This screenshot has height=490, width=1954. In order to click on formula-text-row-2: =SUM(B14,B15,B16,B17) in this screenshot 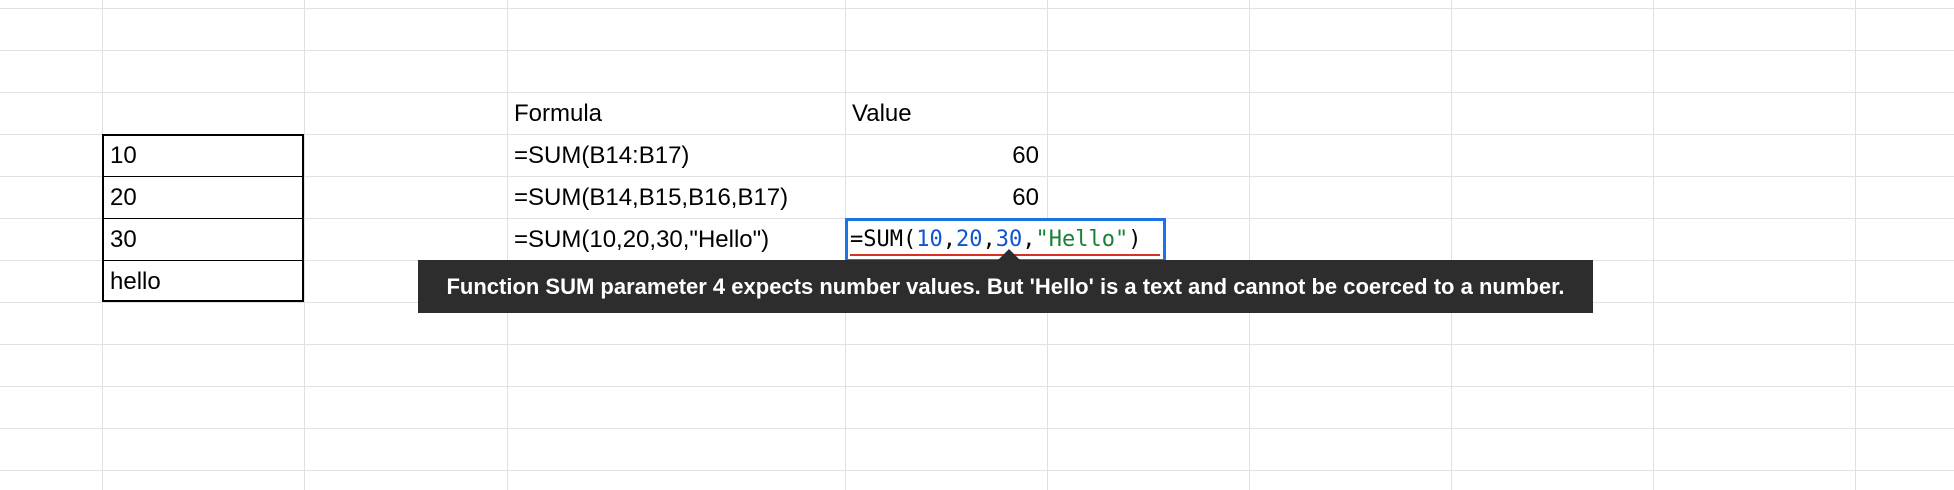, I will do `click(651, 198)`.